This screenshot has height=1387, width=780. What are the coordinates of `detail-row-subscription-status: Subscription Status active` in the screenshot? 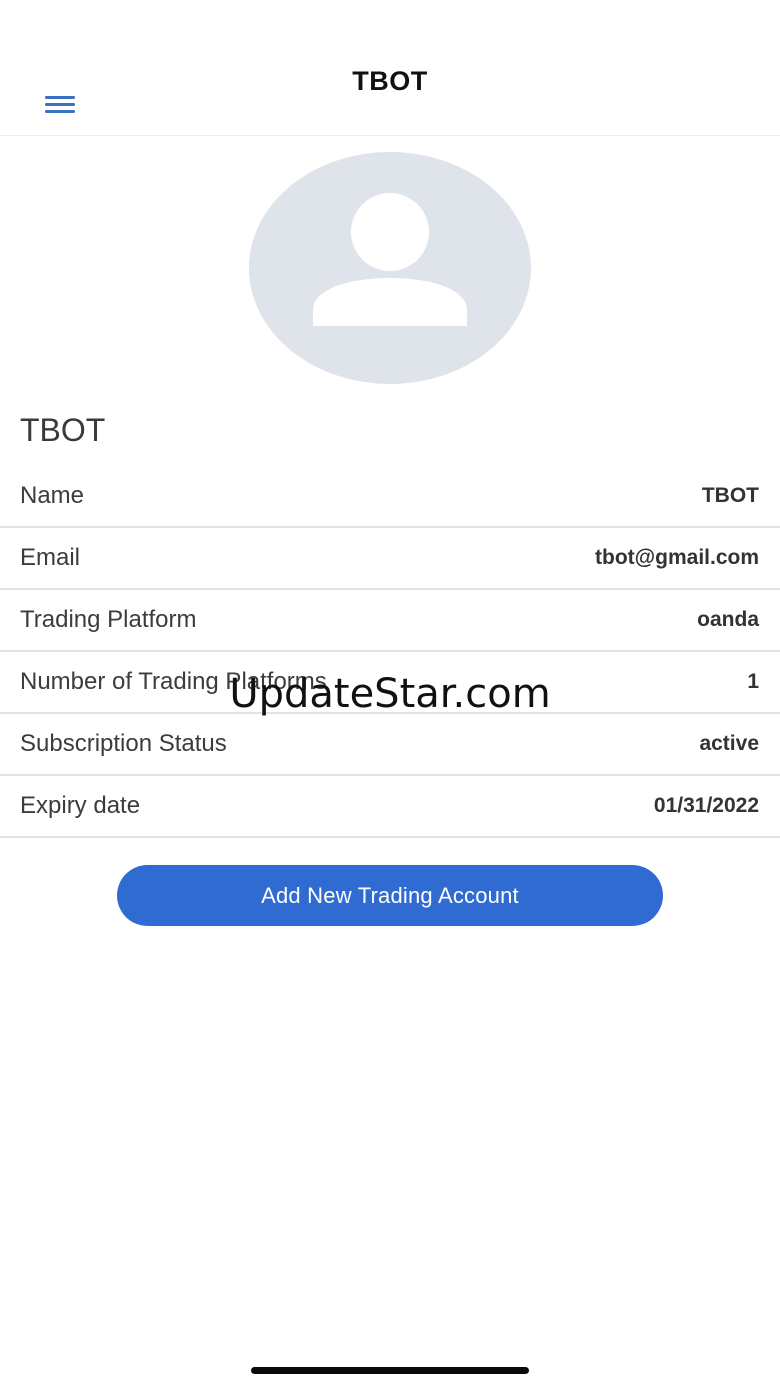 It's located at (390, 745).